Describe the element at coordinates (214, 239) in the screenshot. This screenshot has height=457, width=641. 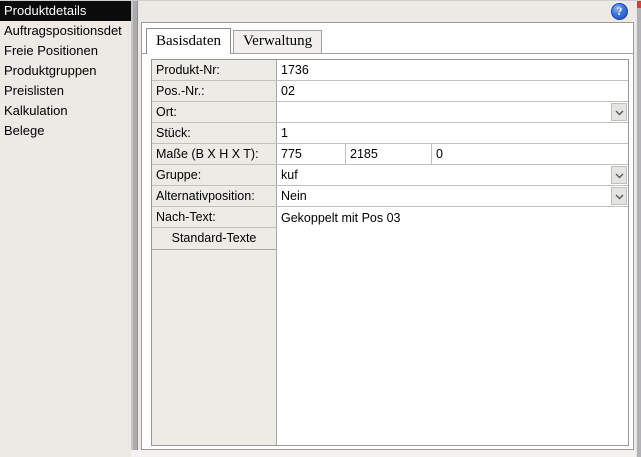
I see `standard-texte-button: Standard-Texte` at that location.